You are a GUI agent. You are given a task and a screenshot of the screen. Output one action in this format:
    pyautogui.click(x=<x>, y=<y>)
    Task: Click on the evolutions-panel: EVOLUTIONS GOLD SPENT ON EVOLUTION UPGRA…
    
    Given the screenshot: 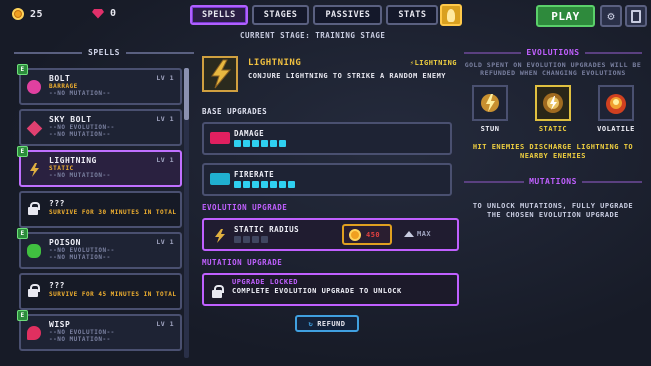 What is the action you would take?
    pyautogui.click(x=553, y=134)
    